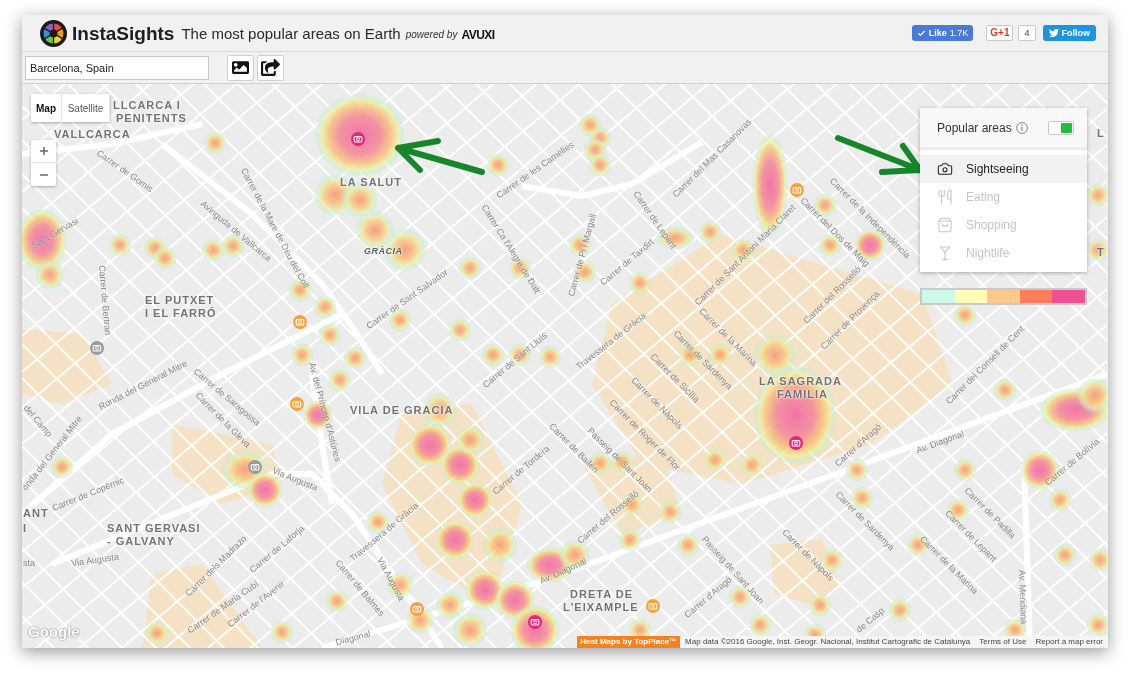 Image resolution: width=1132 pixels, height=676 pixels. I want to click on share-icon, so click(270, 67).